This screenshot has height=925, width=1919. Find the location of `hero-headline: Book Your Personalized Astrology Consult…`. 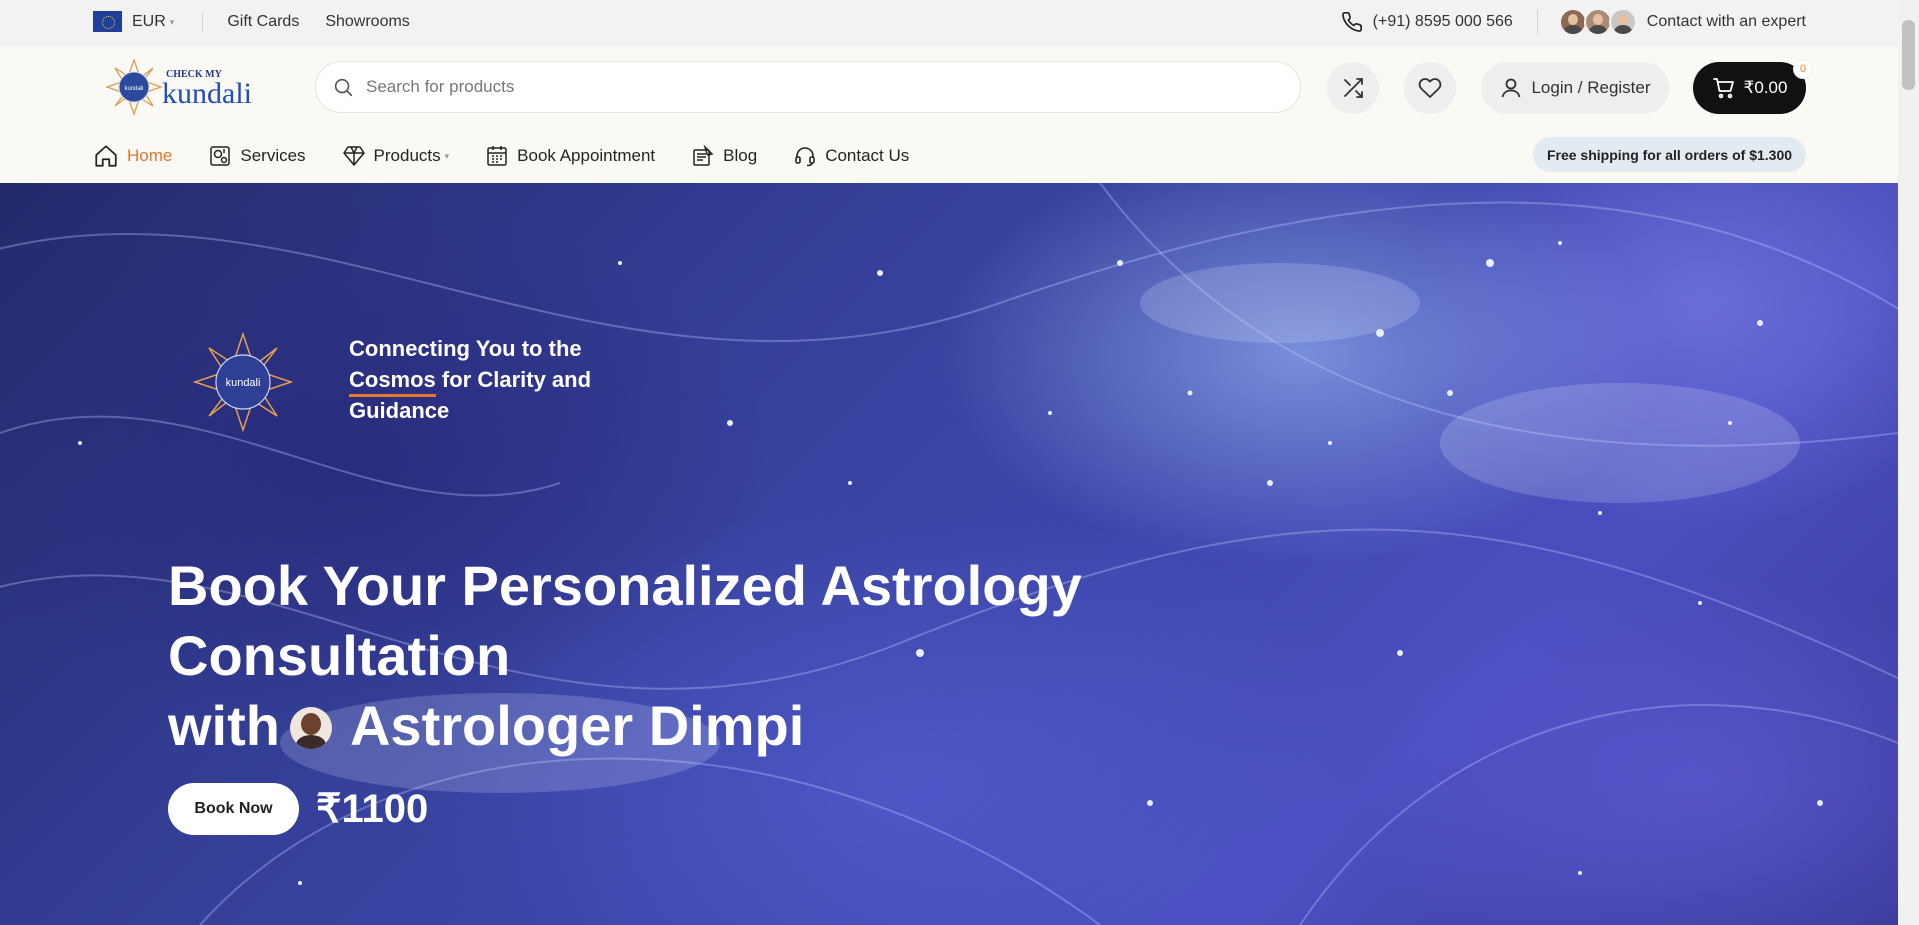

hero-headline: Book Your Personalized Astrology Consult… is located at coordinates (793, 656).